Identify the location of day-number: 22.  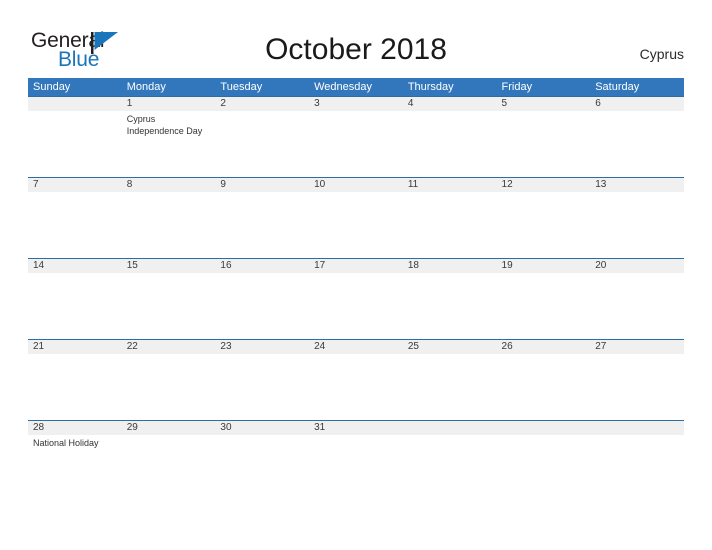
(169, 347).